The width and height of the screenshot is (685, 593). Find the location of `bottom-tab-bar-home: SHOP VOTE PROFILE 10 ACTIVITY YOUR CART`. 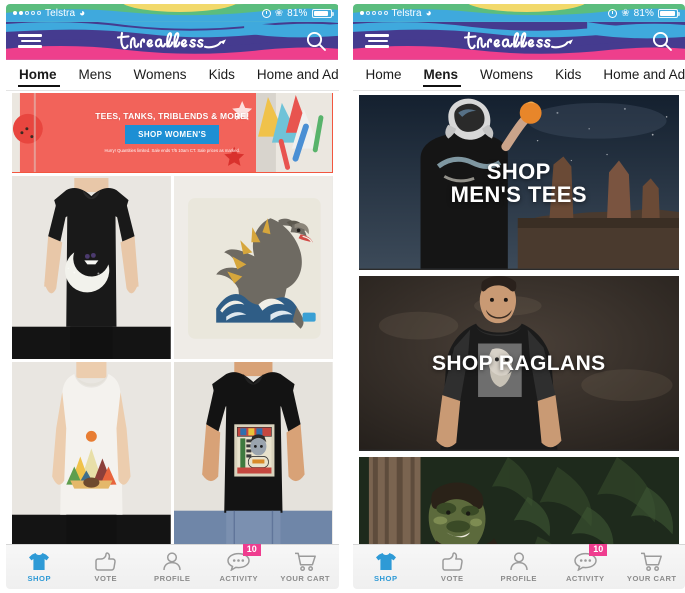

bottom-tab-bar-home: SHOP VOTE PROFILE 10 ACTIVITY YOUR CART is located at coordinates (172, 566).